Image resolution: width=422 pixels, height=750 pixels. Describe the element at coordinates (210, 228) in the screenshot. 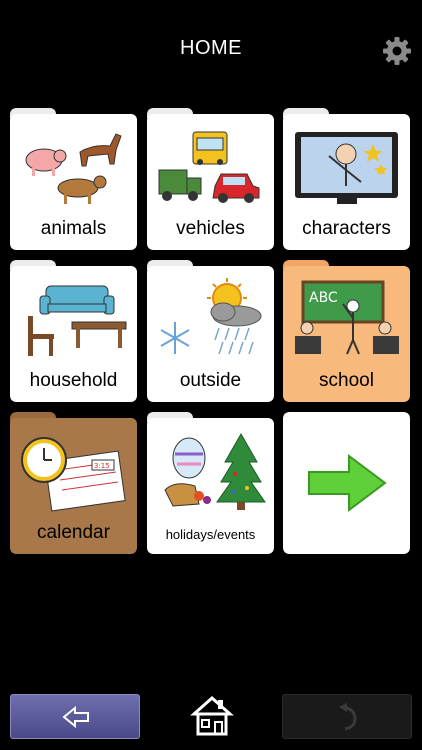

I see `tile-label: vehicles` at that location.